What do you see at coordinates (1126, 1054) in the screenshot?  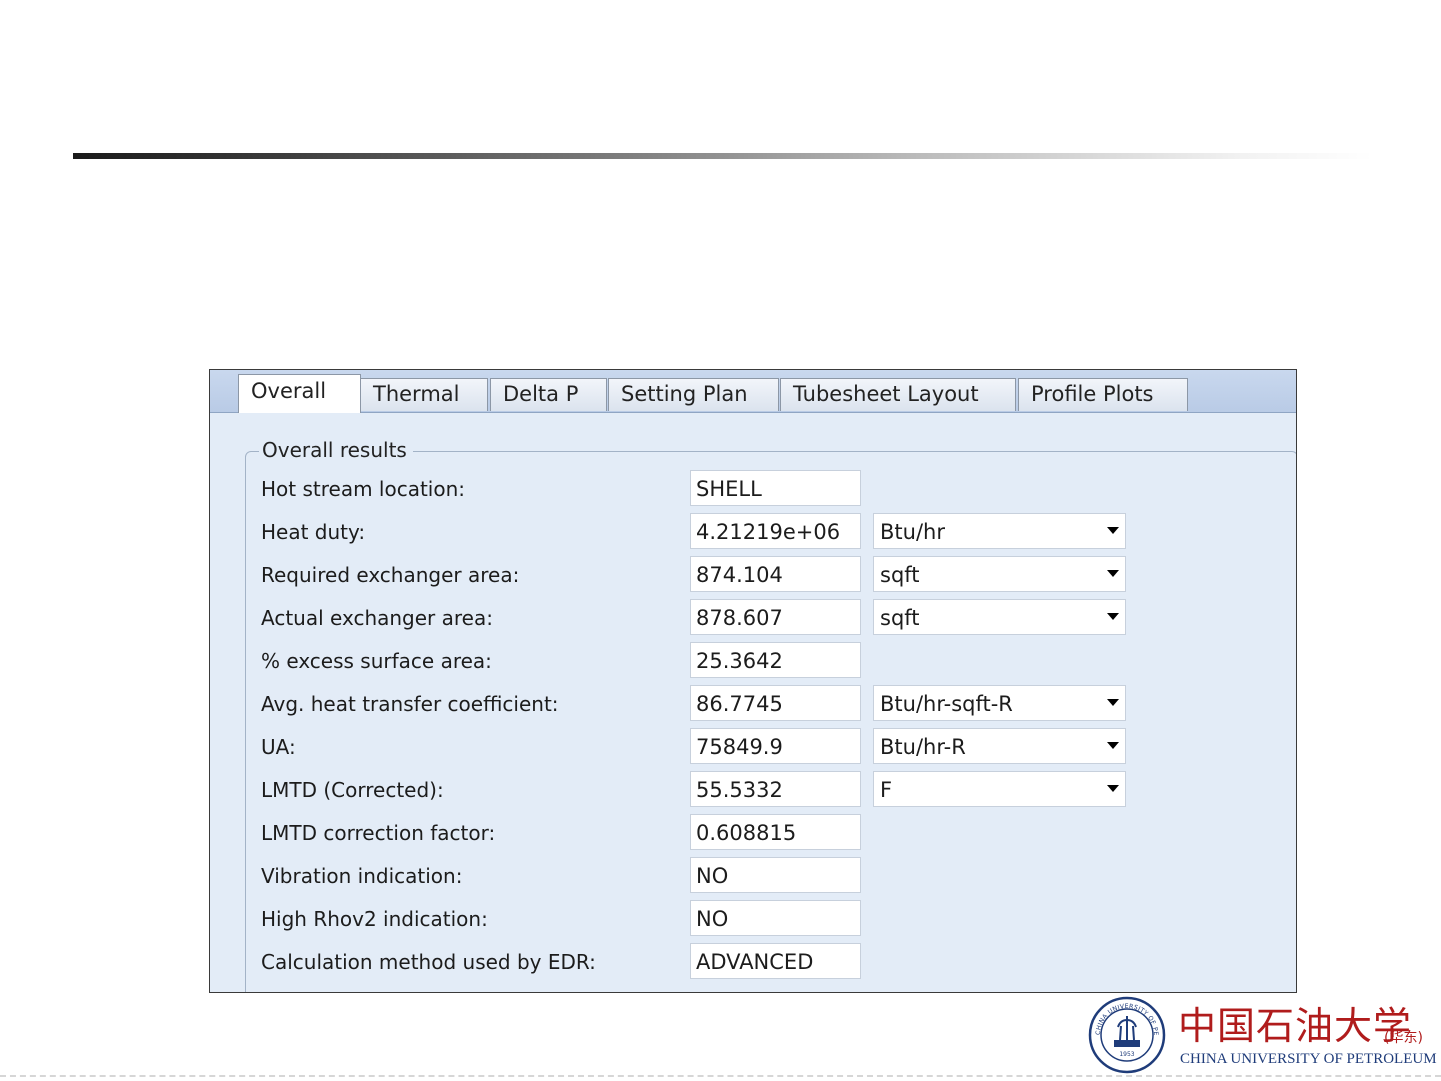 I see `seal-year: 1953` at bounding box center [1126, 1054].